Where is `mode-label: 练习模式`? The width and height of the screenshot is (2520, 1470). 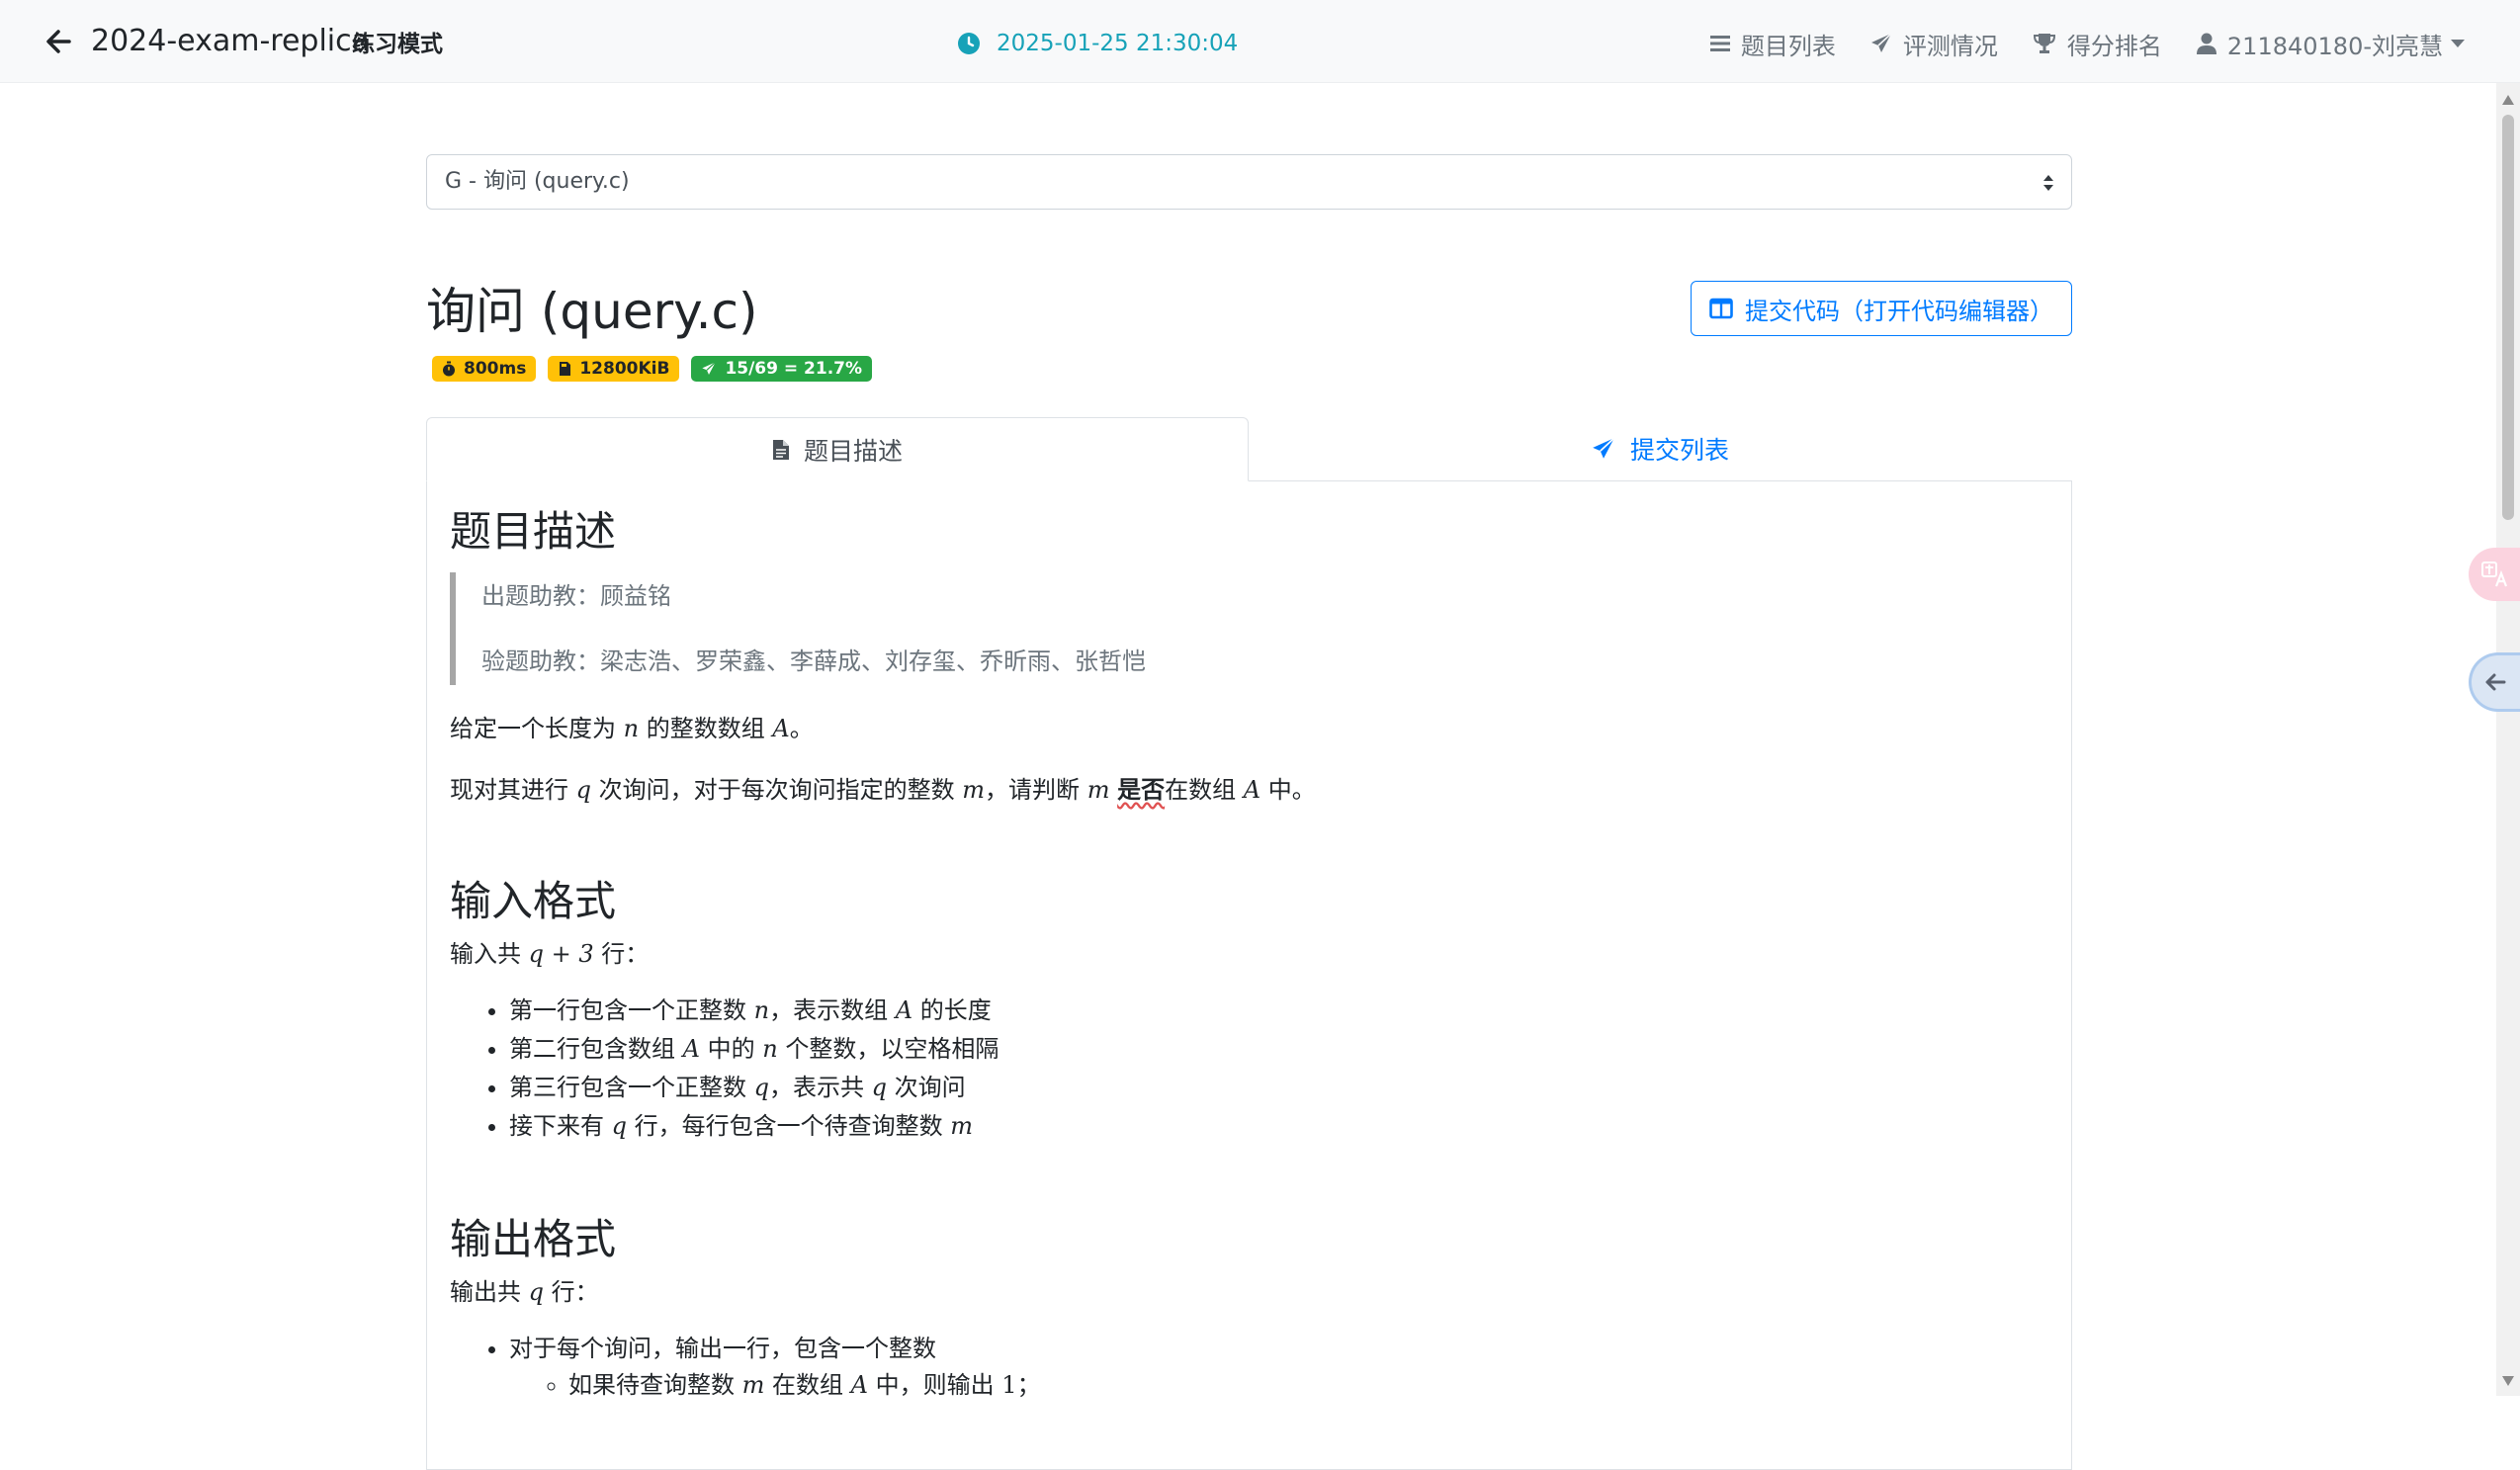 mode-label: 练习模式 is located at coordinates (397, 44).